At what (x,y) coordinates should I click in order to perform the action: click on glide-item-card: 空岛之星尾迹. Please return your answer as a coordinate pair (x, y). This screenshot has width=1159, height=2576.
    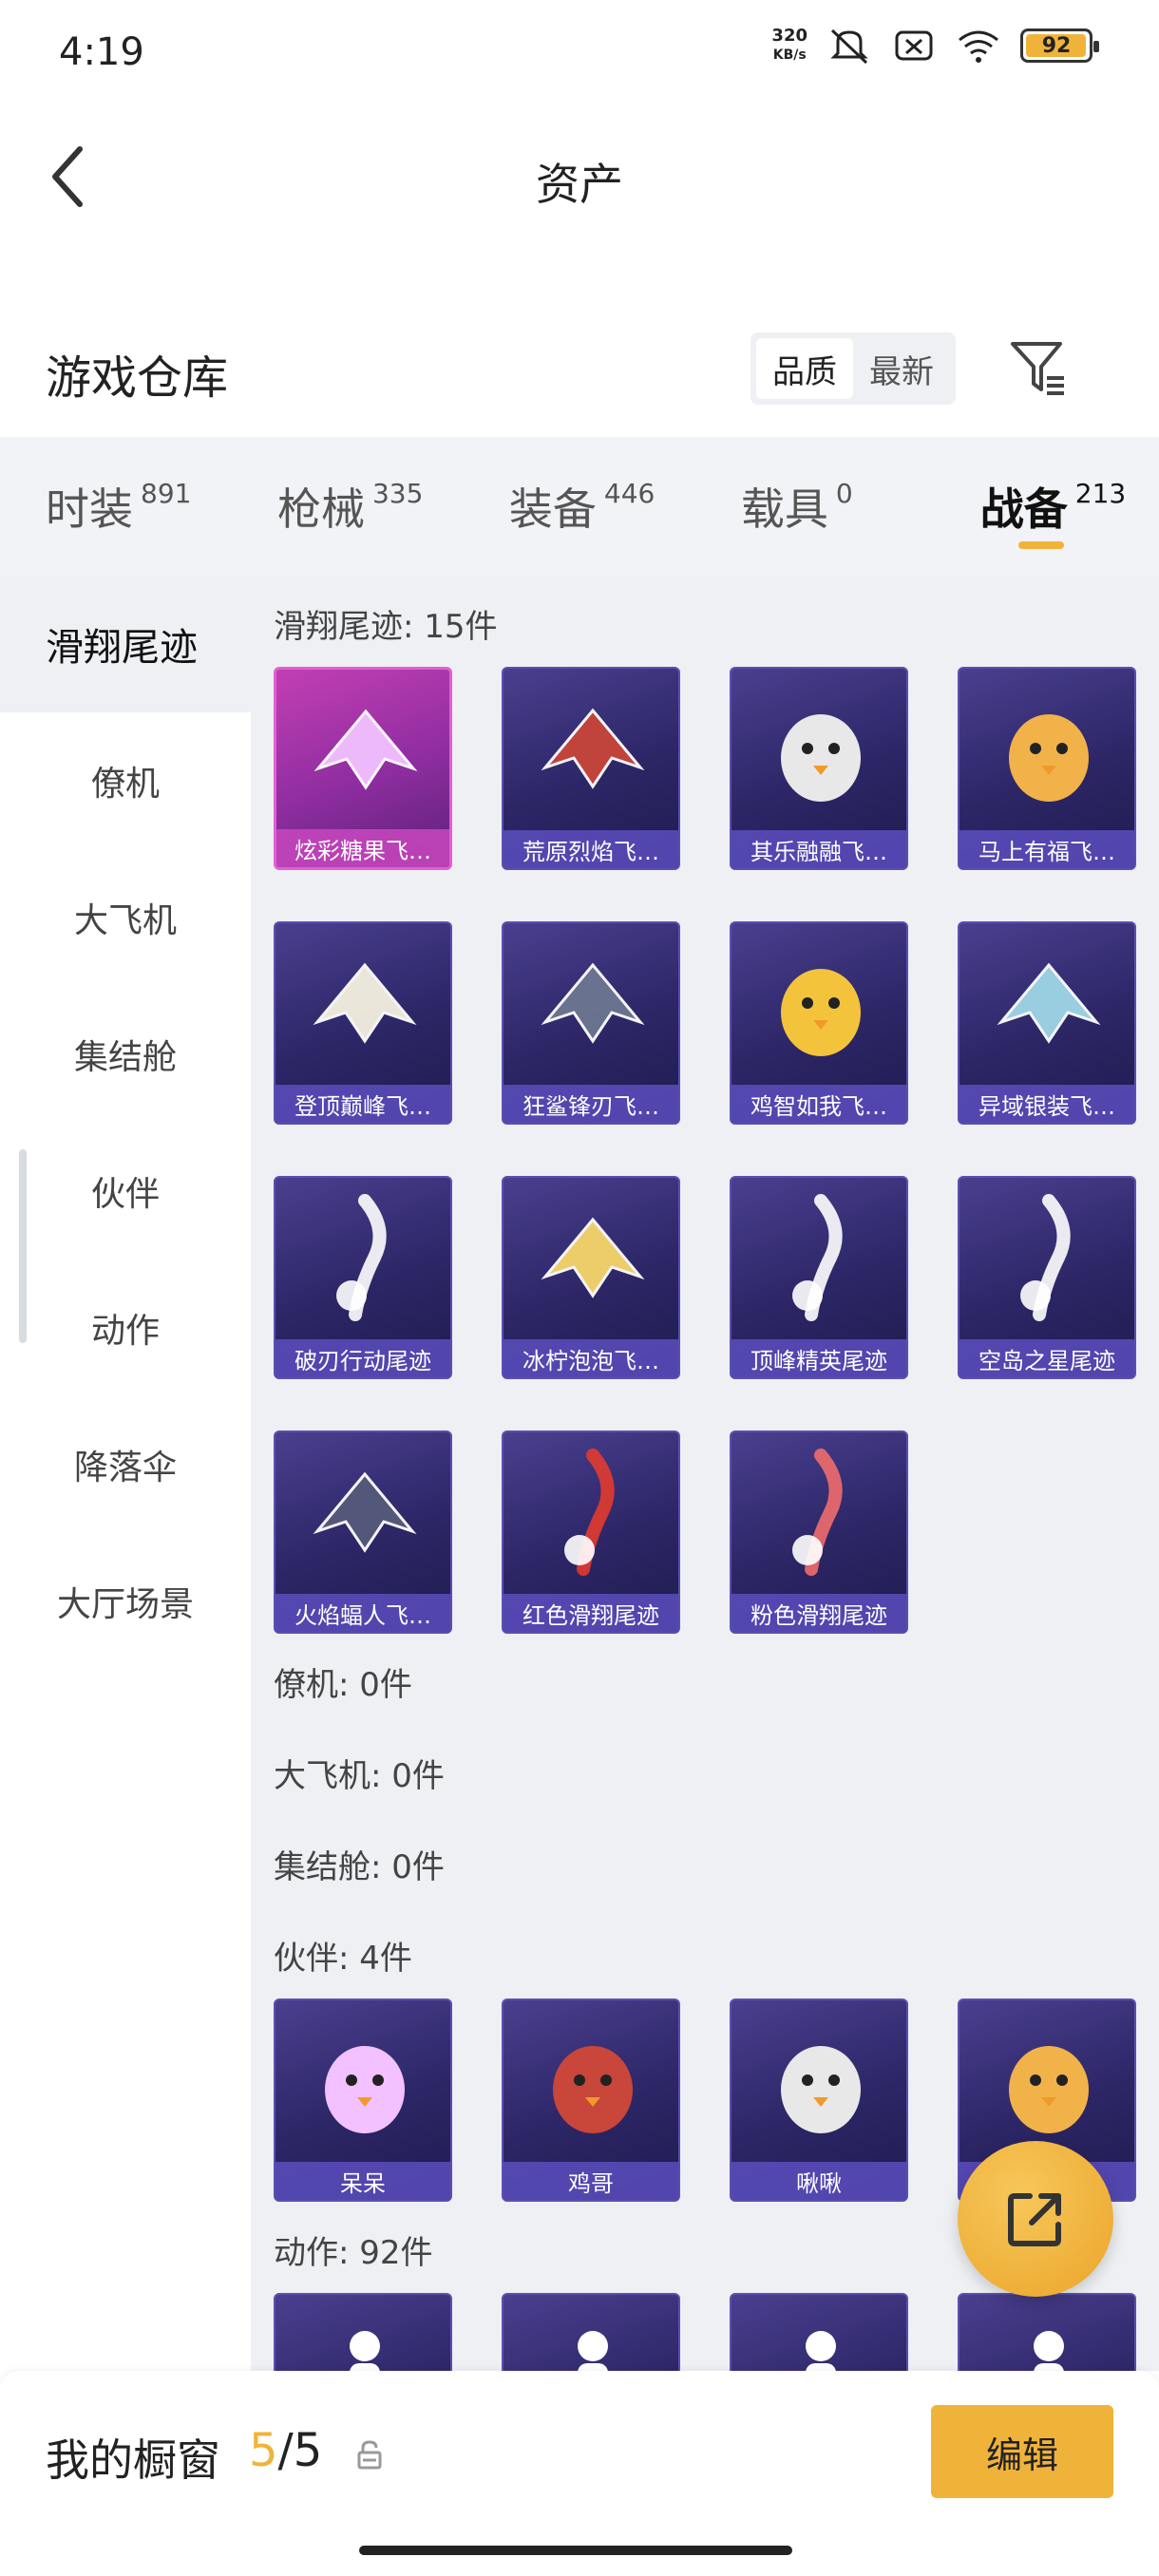
    Looking at the image, I should click on (1047, 1277).